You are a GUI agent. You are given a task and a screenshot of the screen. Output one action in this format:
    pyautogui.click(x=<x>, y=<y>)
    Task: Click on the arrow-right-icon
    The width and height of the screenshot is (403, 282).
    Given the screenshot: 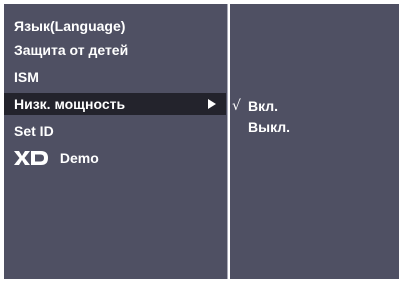 What is the action you would take?
    pyautogui.click(x=212, y=104)
    